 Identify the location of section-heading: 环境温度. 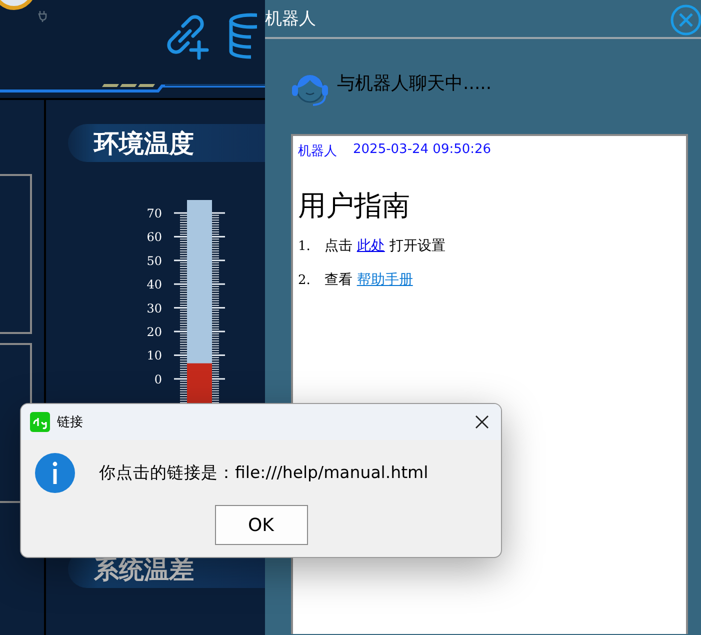
(166, 143).